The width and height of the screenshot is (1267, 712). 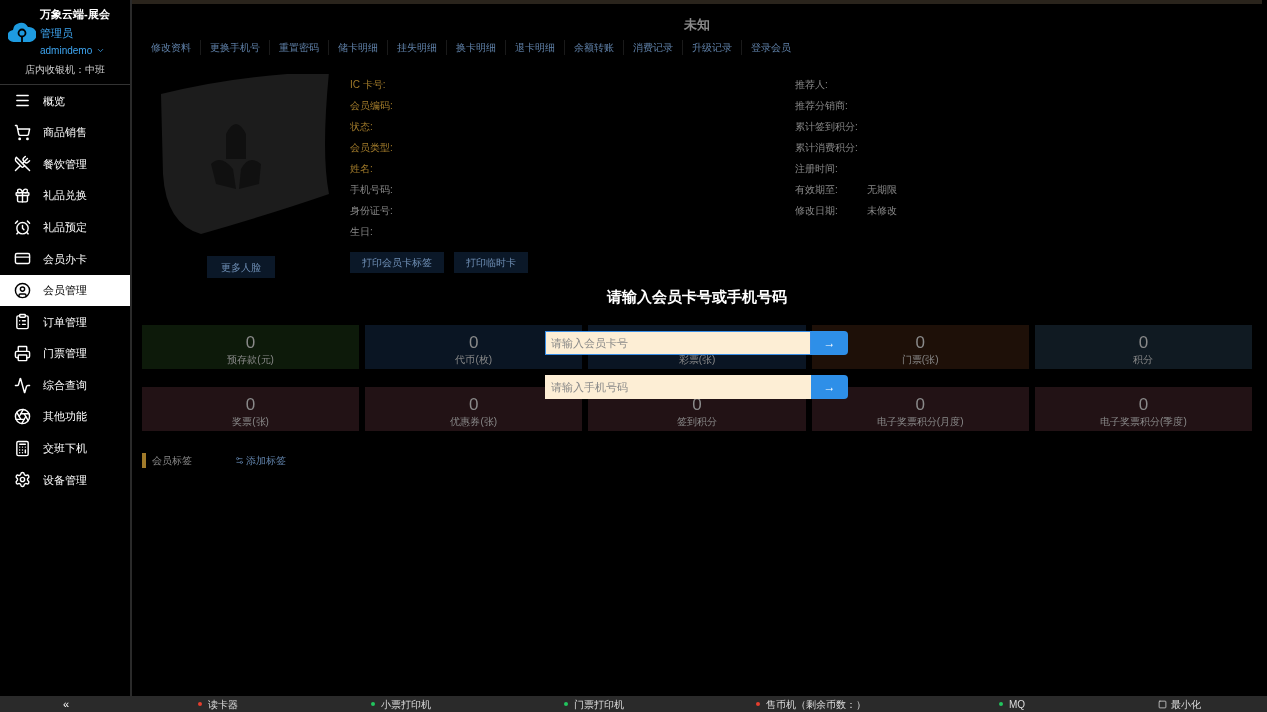 I want to click on gift-icon, so click(x=22, y=196).